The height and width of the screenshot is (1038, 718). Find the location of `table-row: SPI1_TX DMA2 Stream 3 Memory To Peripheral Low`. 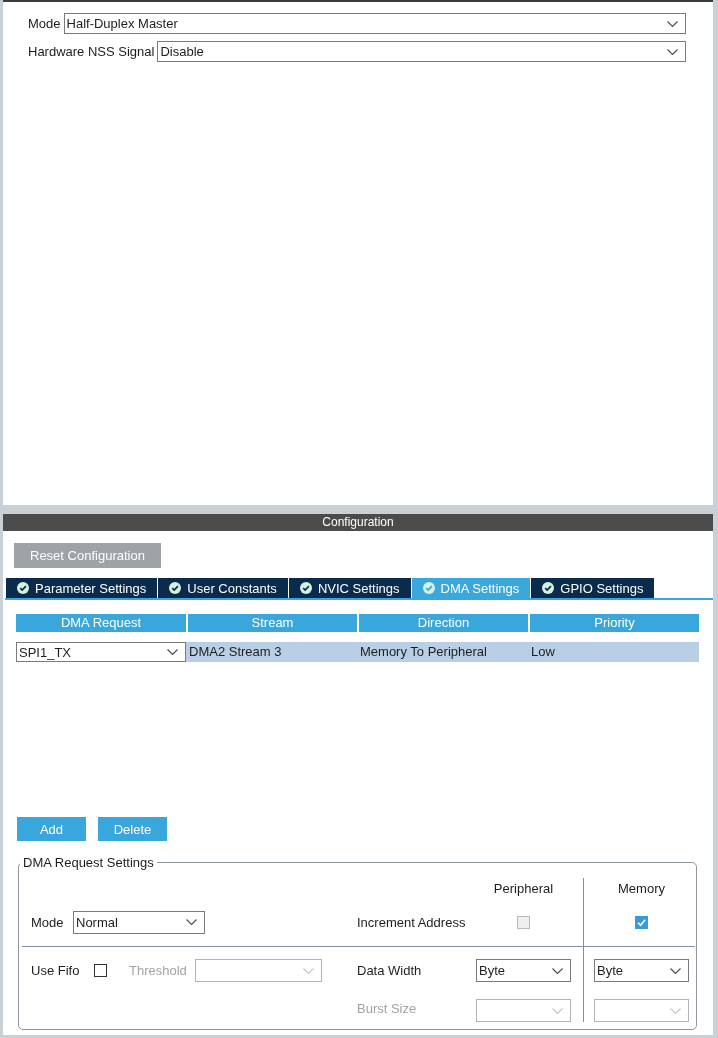

table-row: SPI1_TX DMA2 Stream 3 Memory To Peripheral Low is located at coordinates (357, 652).